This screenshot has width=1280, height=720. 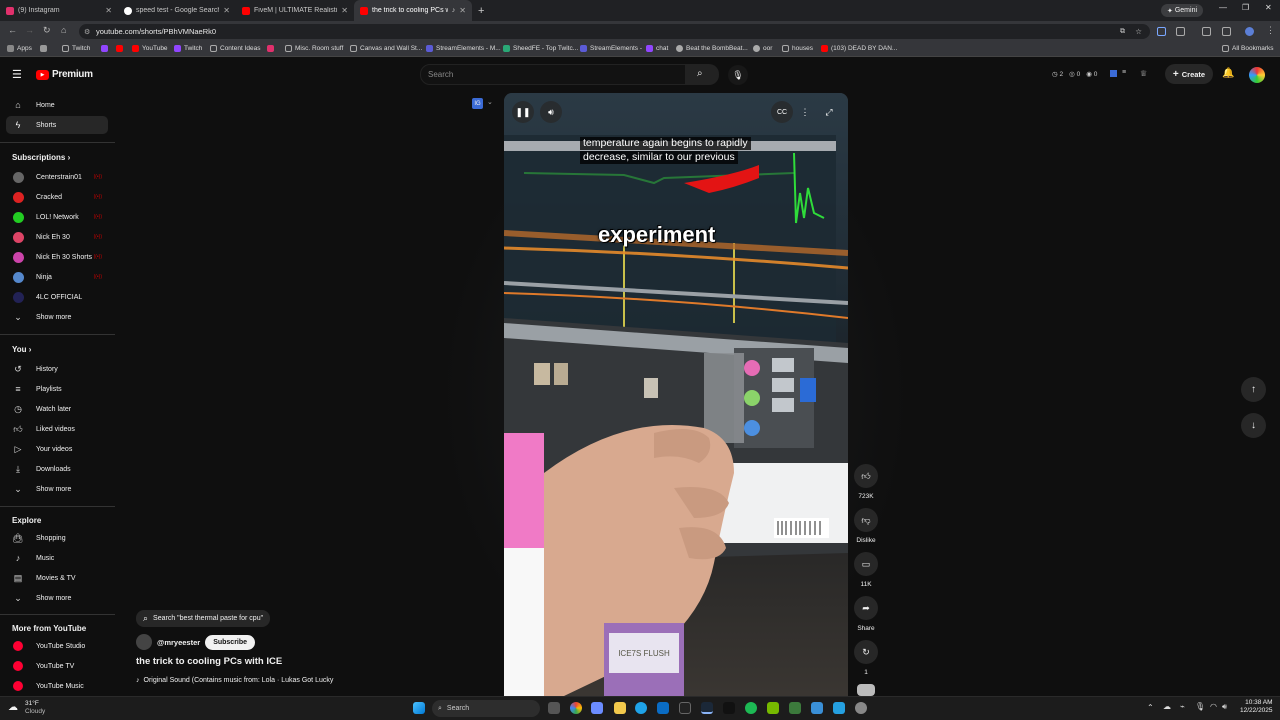 I want to click on search-input: Search, so click(x=553, y=74).